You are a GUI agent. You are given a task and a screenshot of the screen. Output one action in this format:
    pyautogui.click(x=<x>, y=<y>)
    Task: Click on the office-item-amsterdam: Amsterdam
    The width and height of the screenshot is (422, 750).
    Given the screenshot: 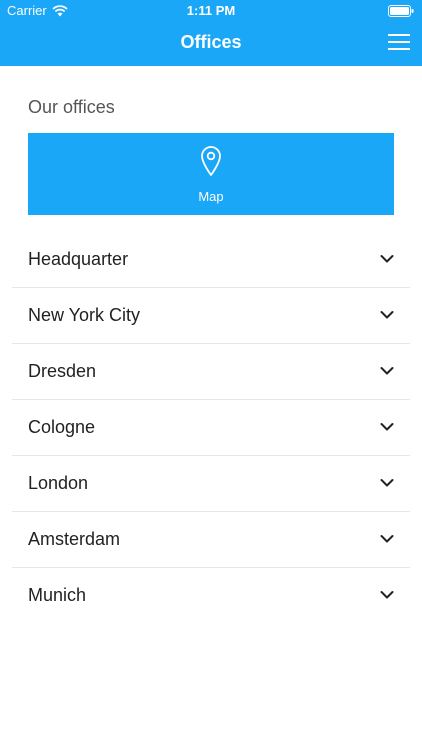 What is the action you would take?
    pyautogui.click(x=211, y=540)
    